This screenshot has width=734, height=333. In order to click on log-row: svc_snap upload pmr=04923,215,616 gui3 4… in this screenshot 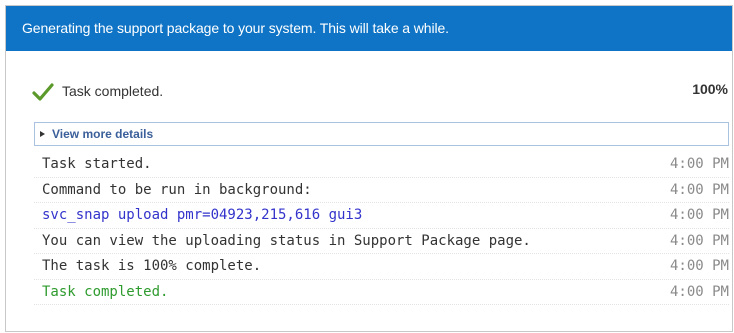, I will do `click(381, 216)`.